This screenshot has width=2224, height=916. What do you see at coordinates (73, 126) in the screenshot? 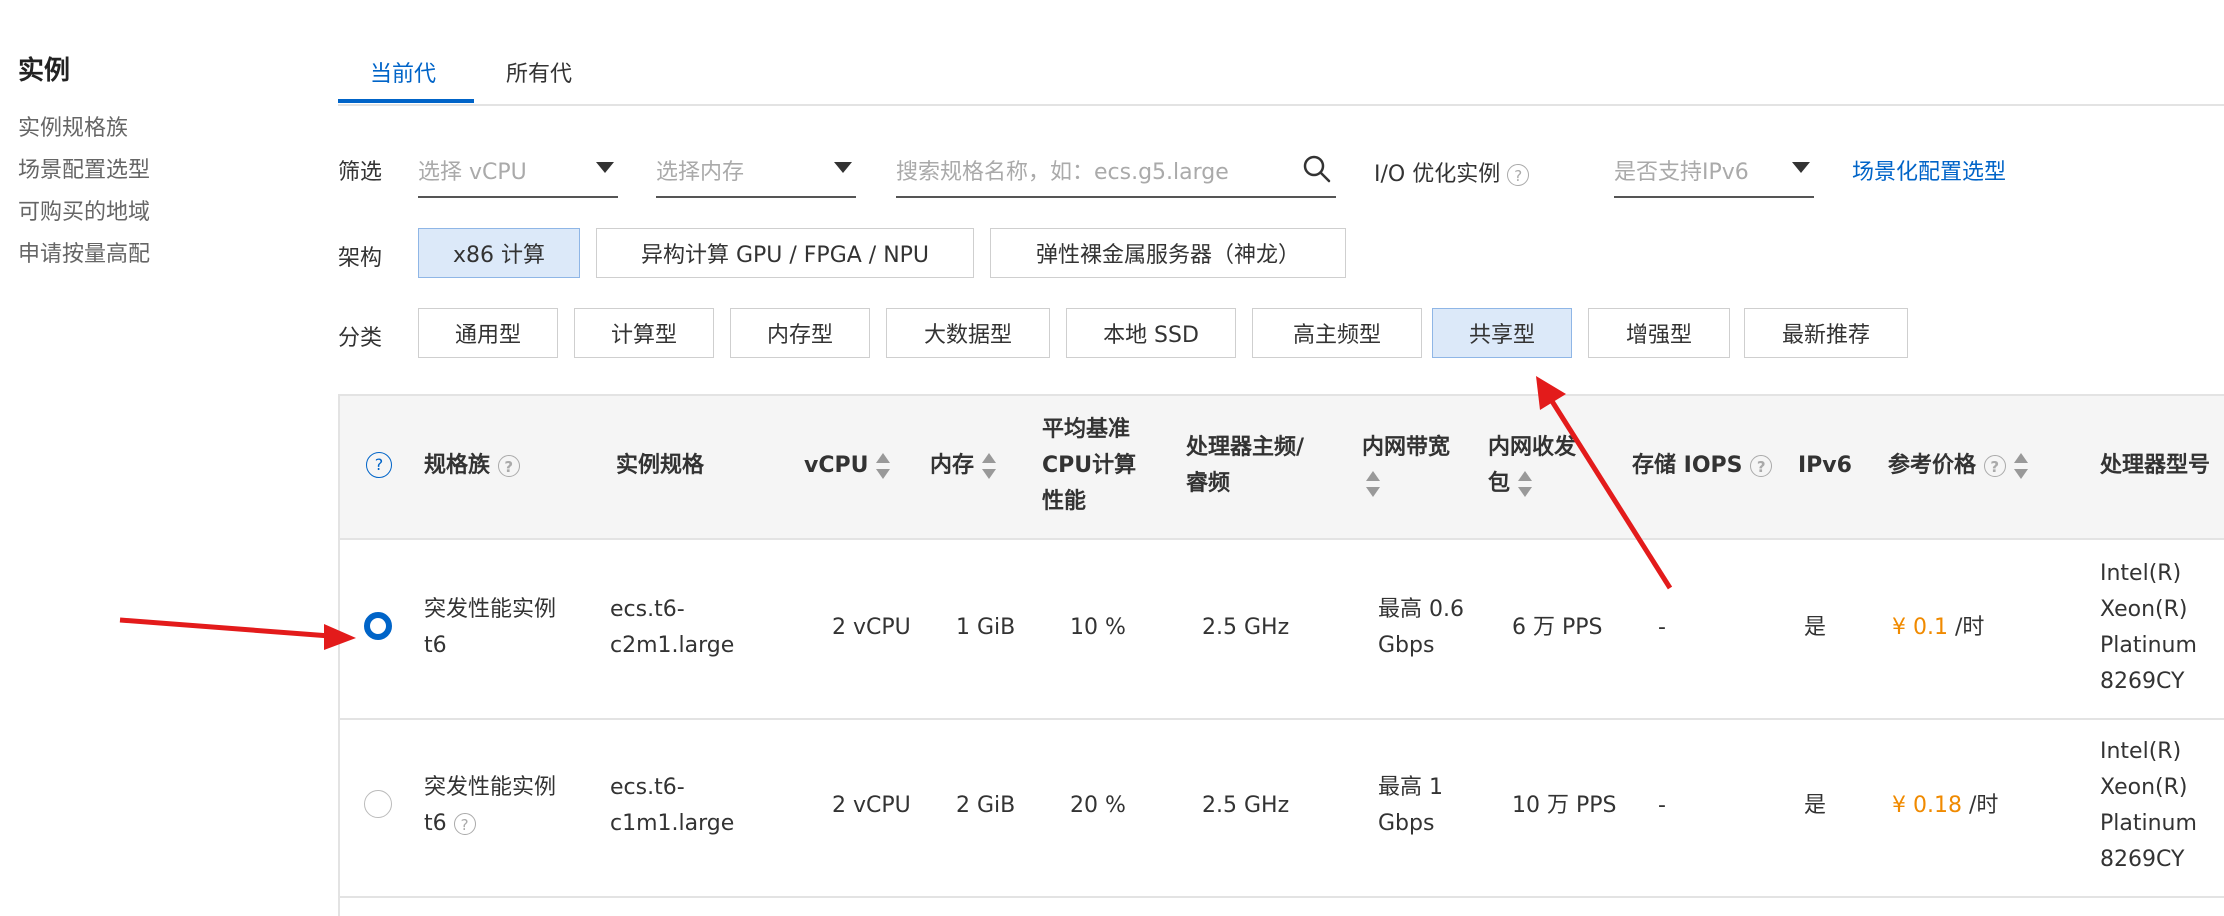
I see `sidebar-item-instance-family: 实例规格族` at bounding box center [73, 126].